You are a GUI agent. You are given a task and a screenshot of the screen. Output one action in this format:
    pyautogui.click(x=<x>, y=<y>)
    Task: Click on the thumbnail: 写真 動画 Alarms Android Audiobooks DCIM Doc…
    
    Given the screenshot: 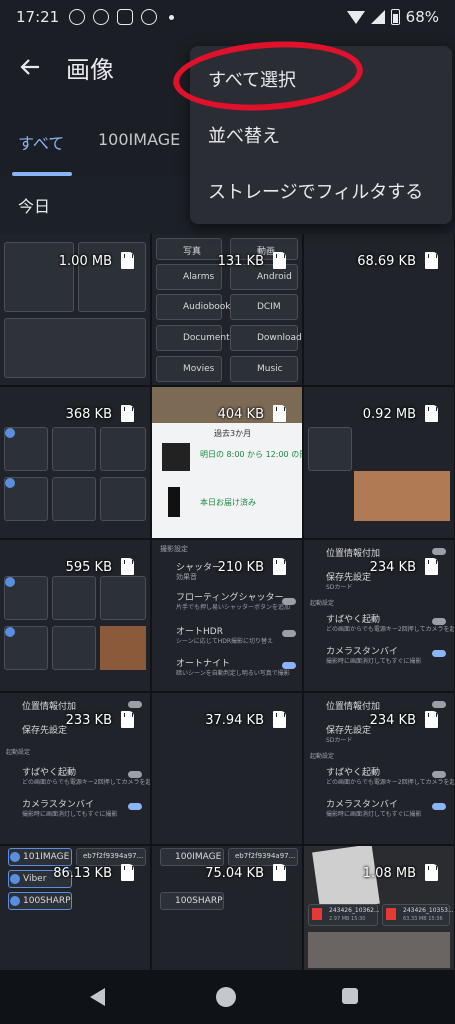 What is the action you would take?
    pyautogui.click(x=227, y=309)
    